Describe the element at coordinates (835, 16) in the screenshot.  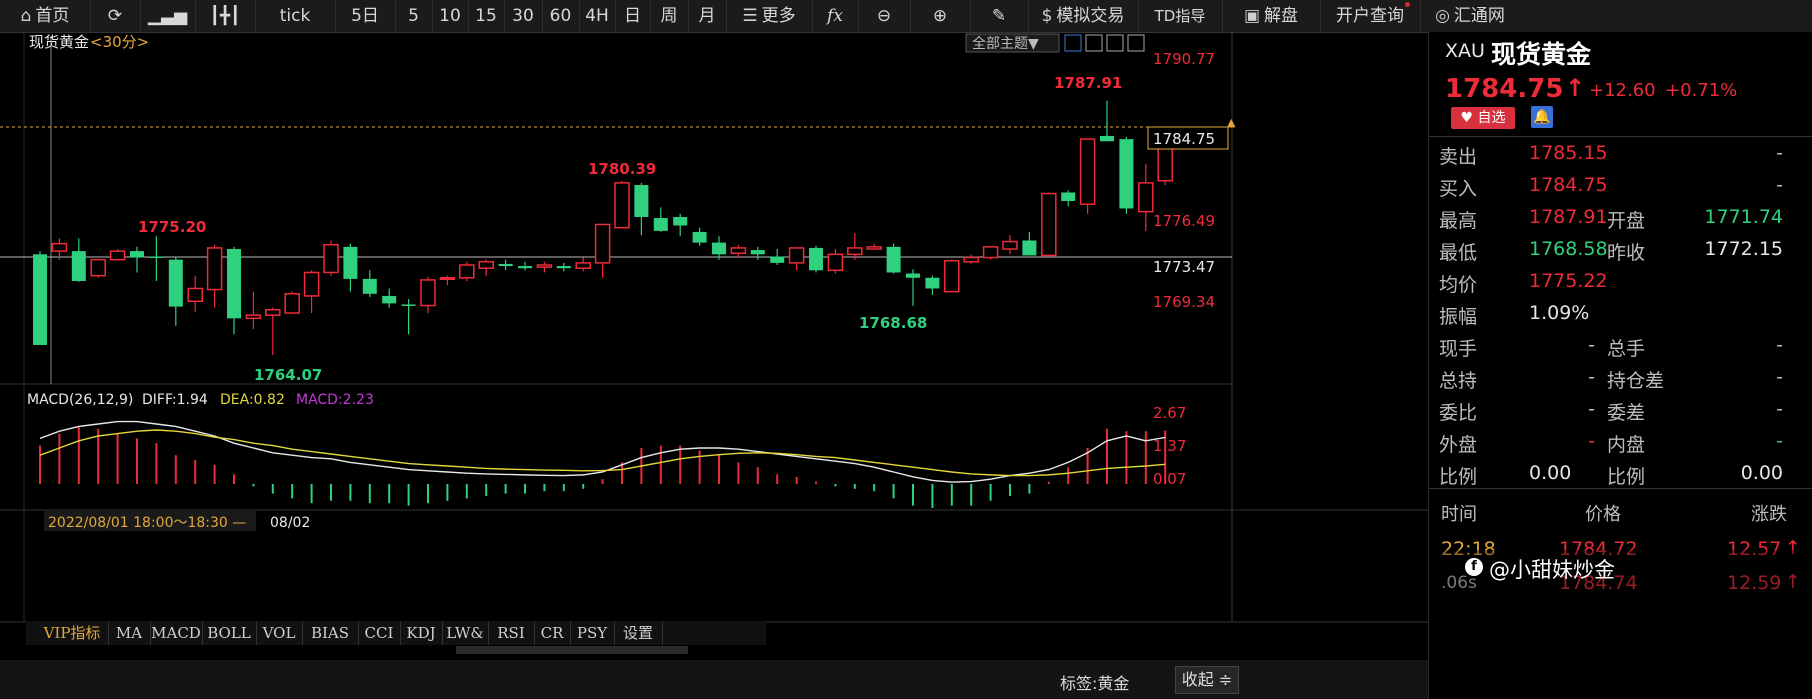
I see `formula-button: fx` at that location.